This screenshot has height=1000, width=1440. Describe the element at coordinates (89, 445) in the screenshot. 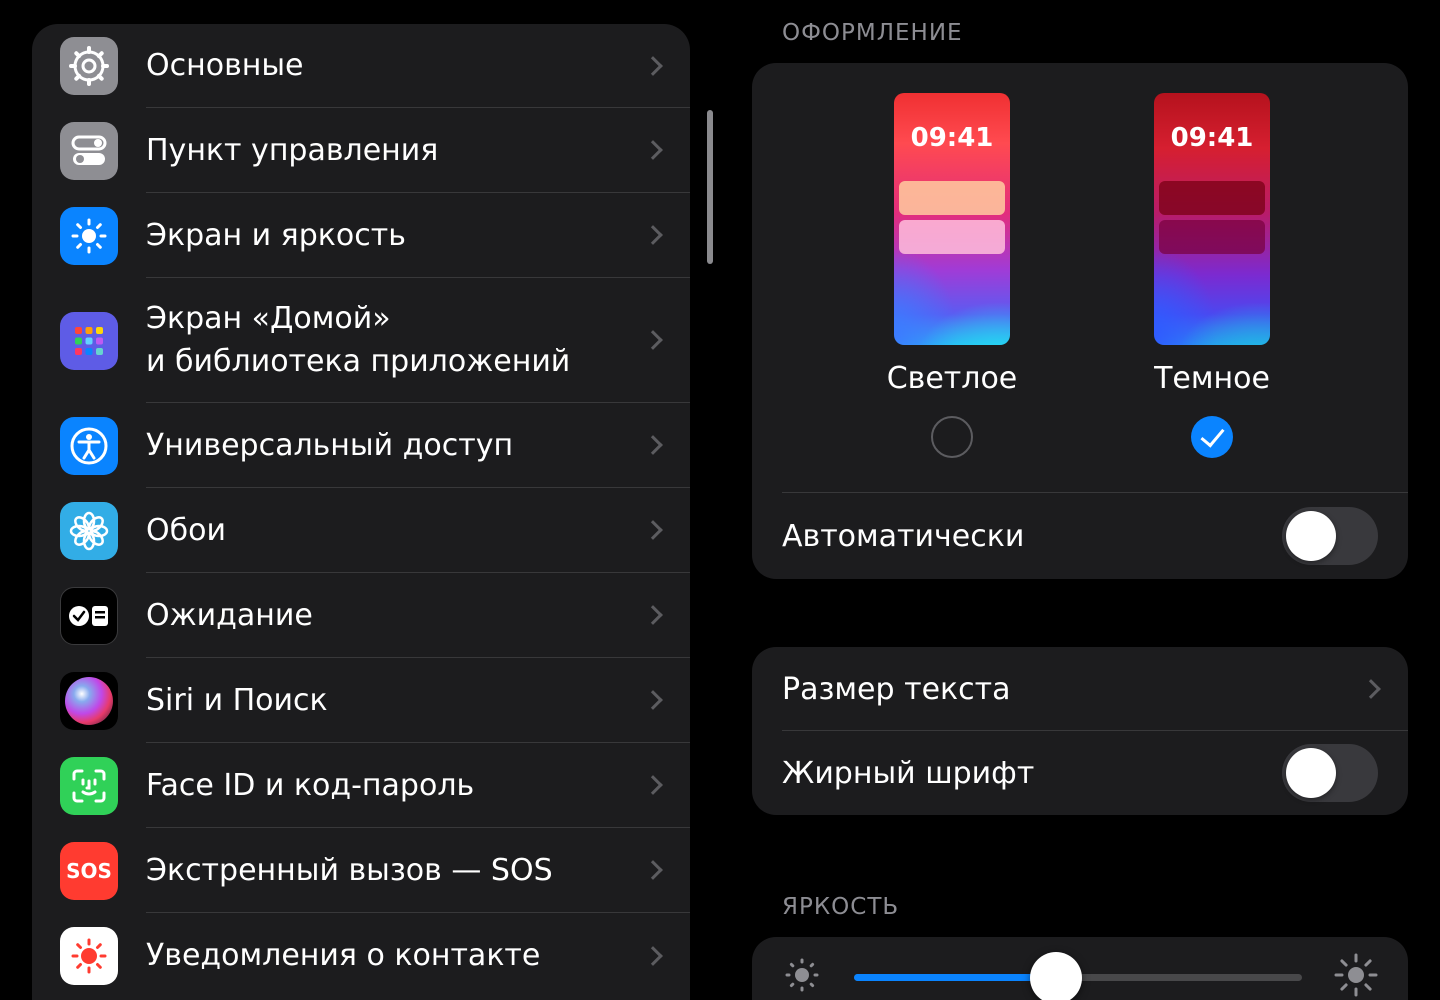

I see `accessibility-icon` at that location.